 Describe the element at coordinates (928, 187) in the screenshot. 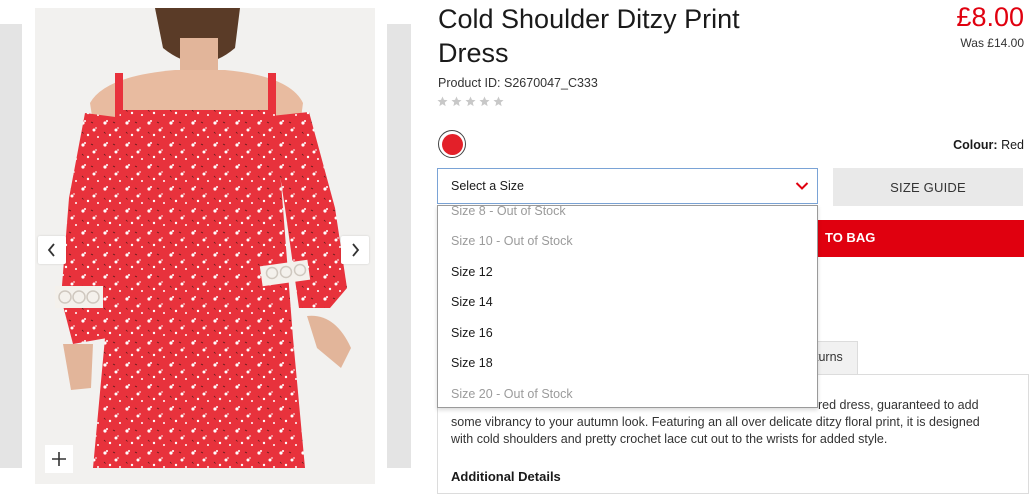

I see `size-guide-button: SIZE GUIDE` at that location.